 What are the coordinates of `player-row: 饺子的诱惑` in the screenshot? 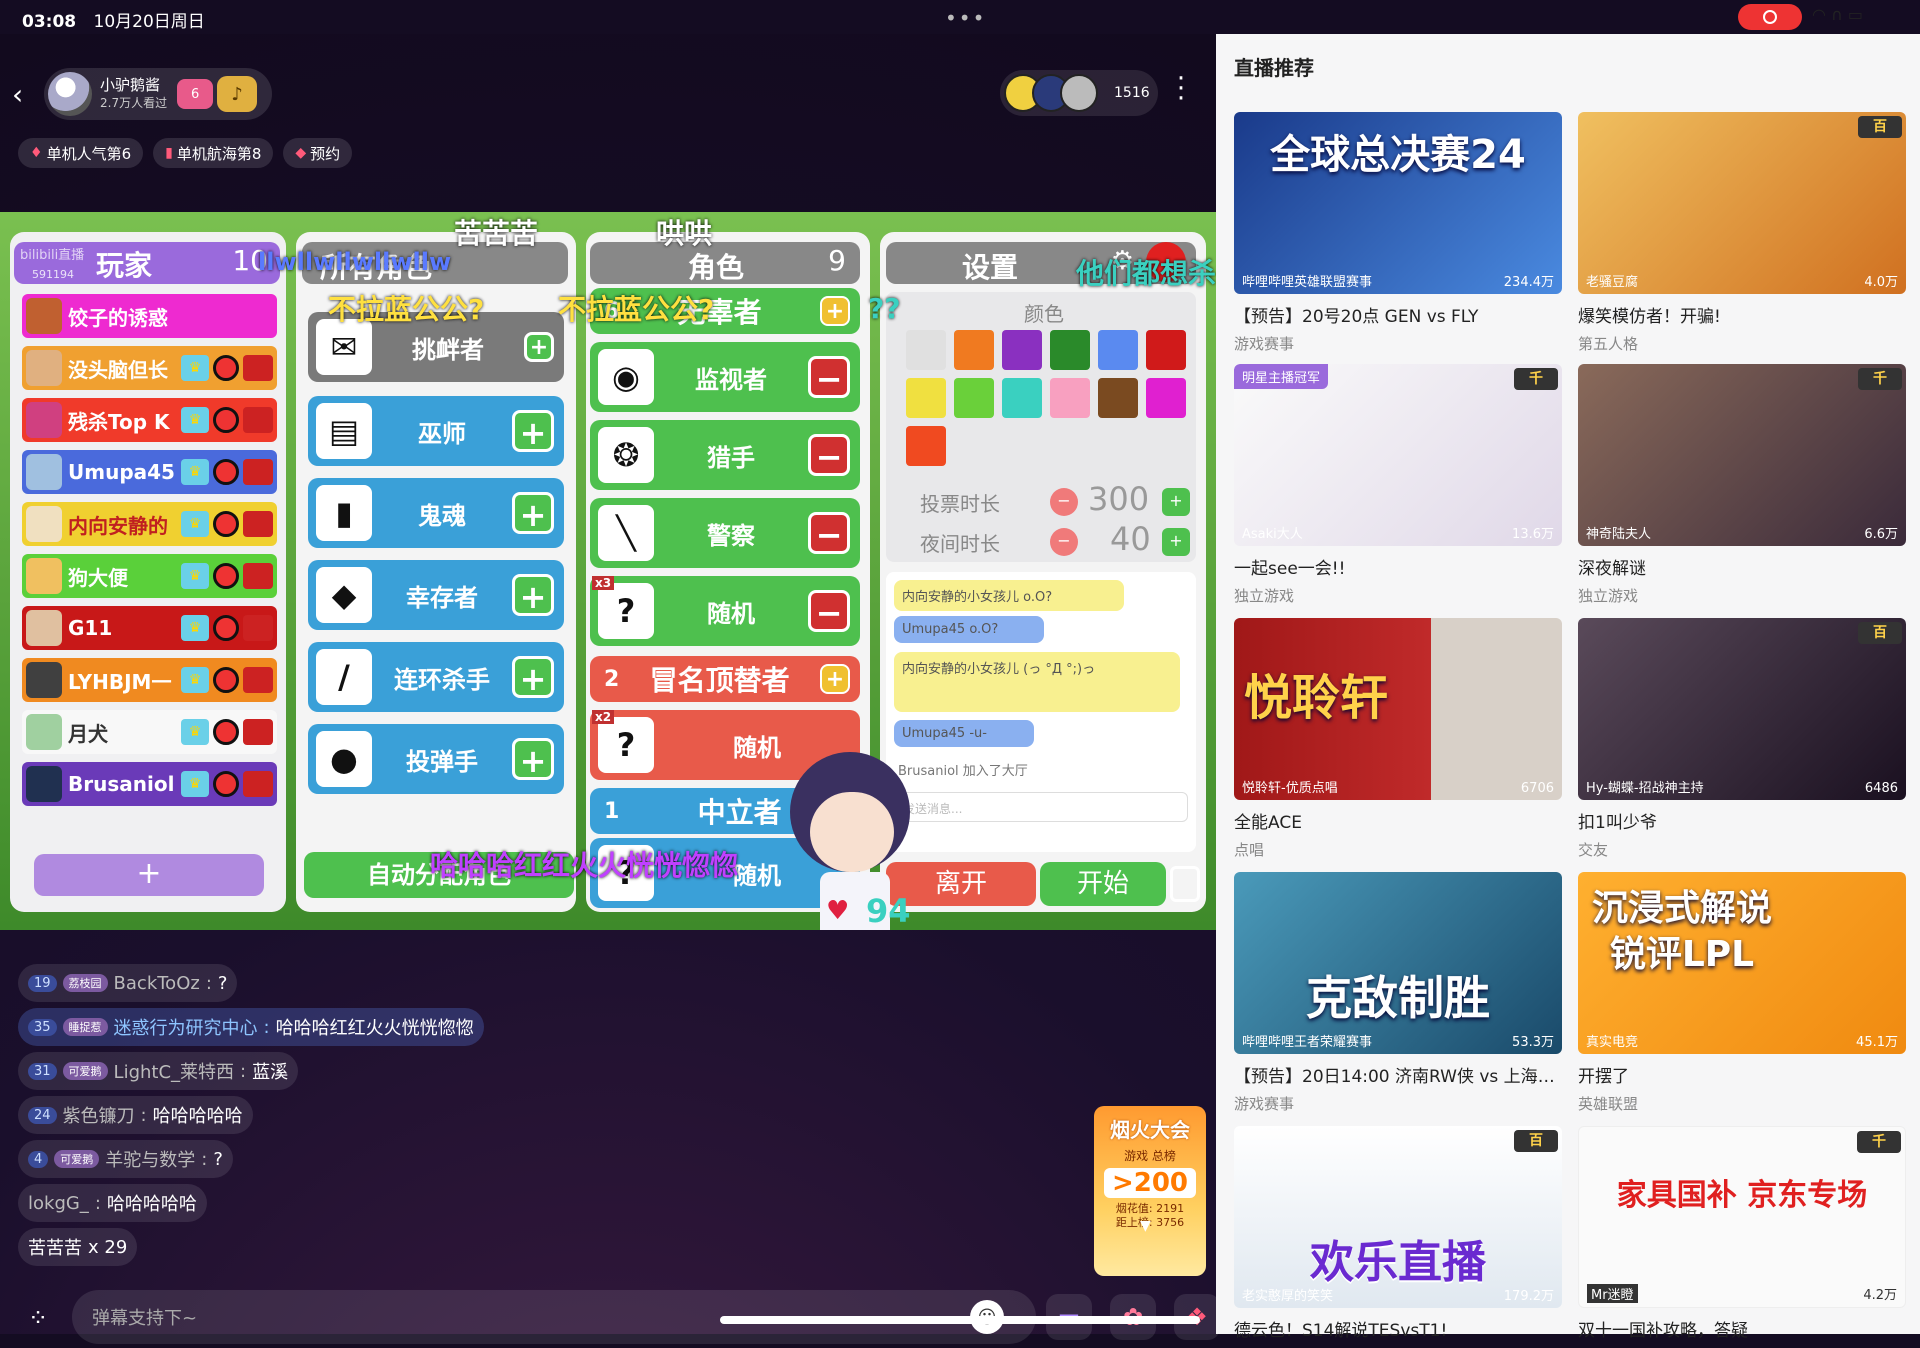 It's located at (149, 316).